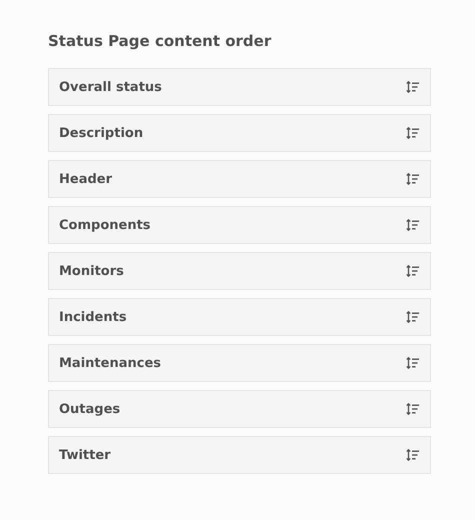 The image size is (475, 520). I want to click on item-label: Overall status, so click(110, 87).